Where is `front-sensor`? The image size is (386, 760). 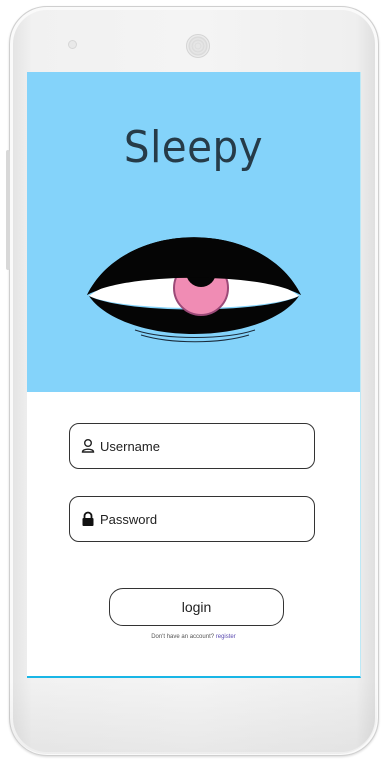 front-sensor is located at coordinates (72, 44).